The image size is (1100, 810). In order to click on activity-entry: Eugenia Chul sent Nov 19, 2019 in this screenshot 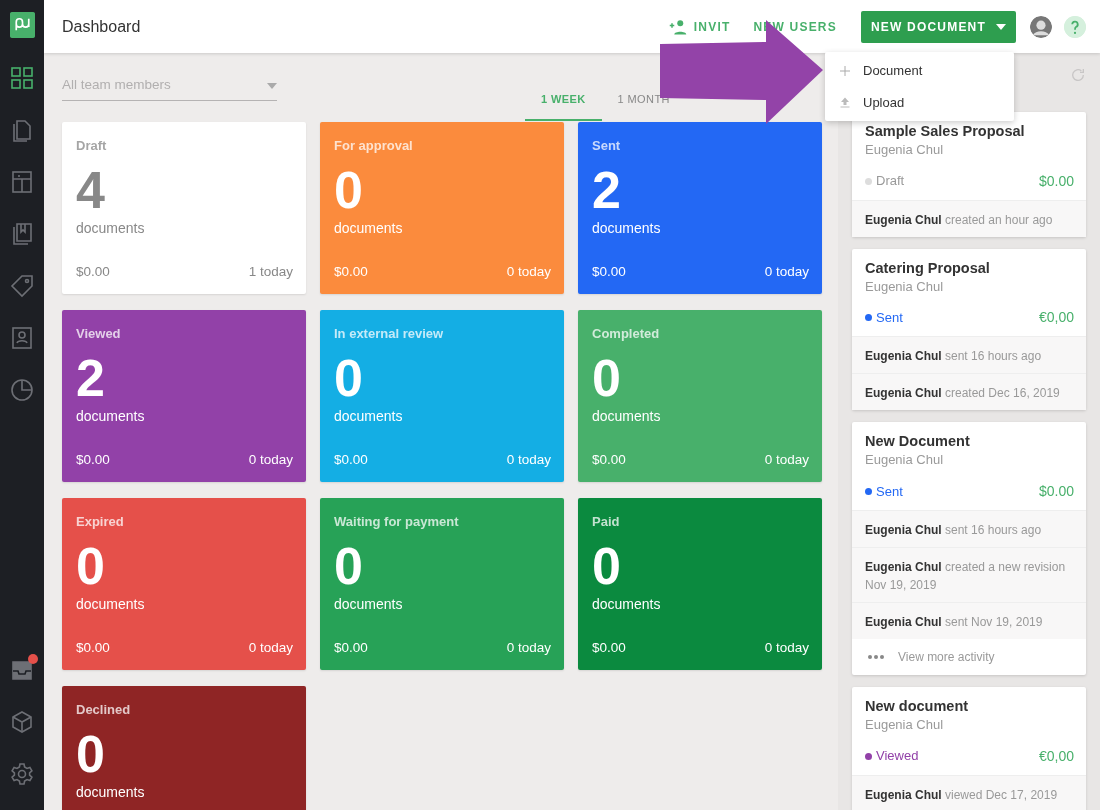, I will do `click(969, 620)`.